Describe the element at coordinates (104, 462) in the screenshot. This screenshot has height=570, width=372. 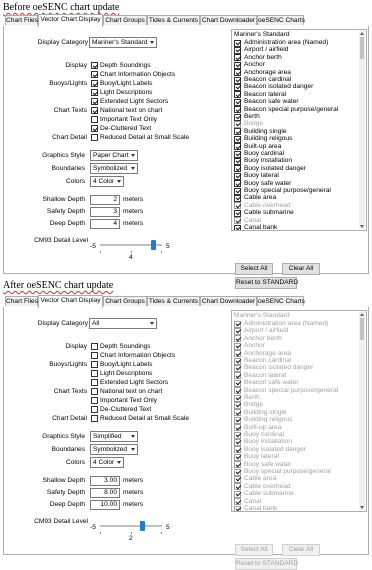
I see `colors-value: 4 Color` at that location.